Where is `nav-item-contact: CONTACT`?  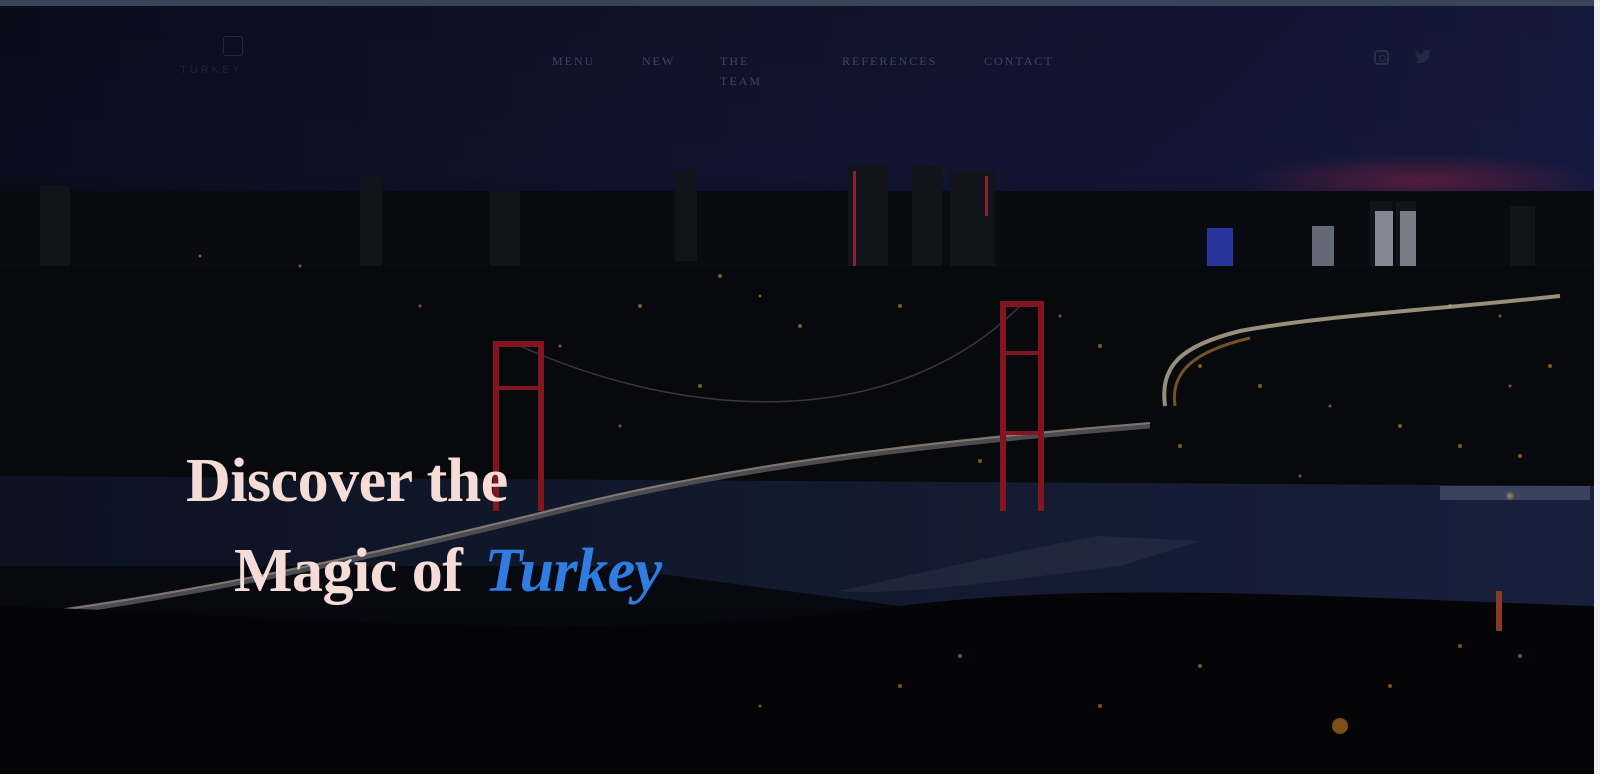
nav-item-contact: CONTACT is located at coordinates (1029, 61).